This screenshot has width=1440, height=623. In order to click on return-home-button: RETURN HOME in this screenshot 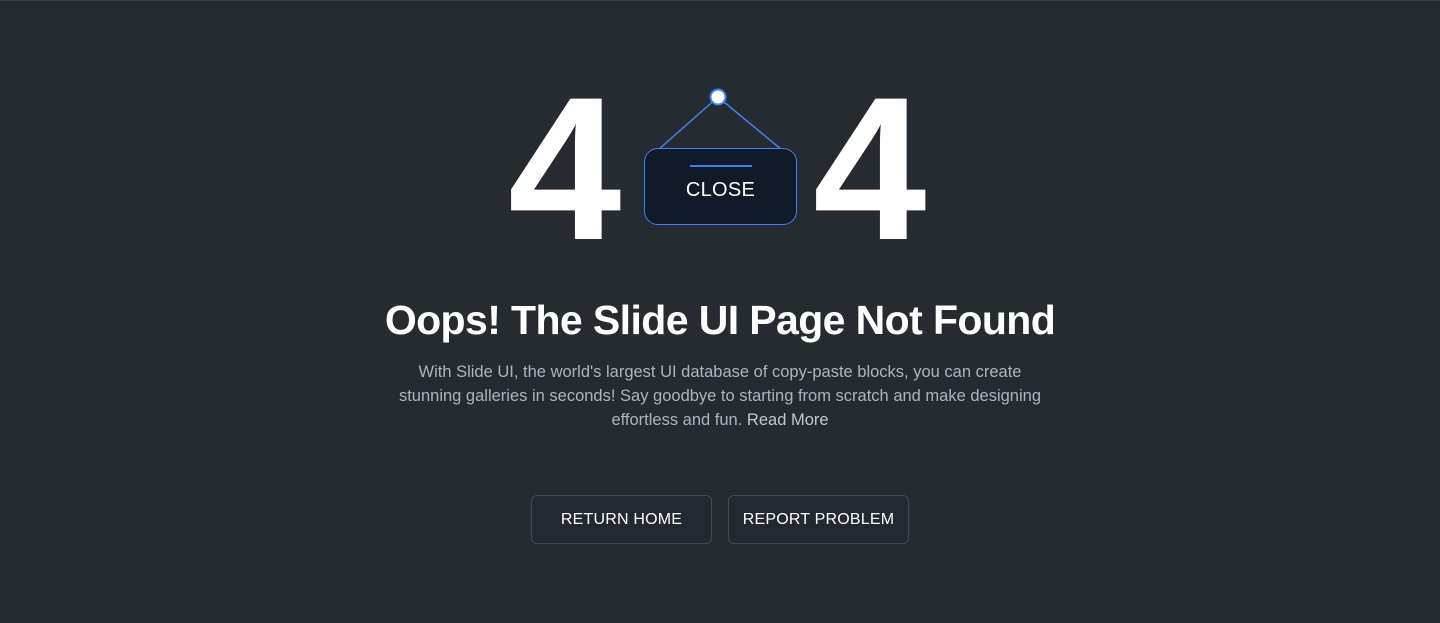, I will do `click(621, 519)`.